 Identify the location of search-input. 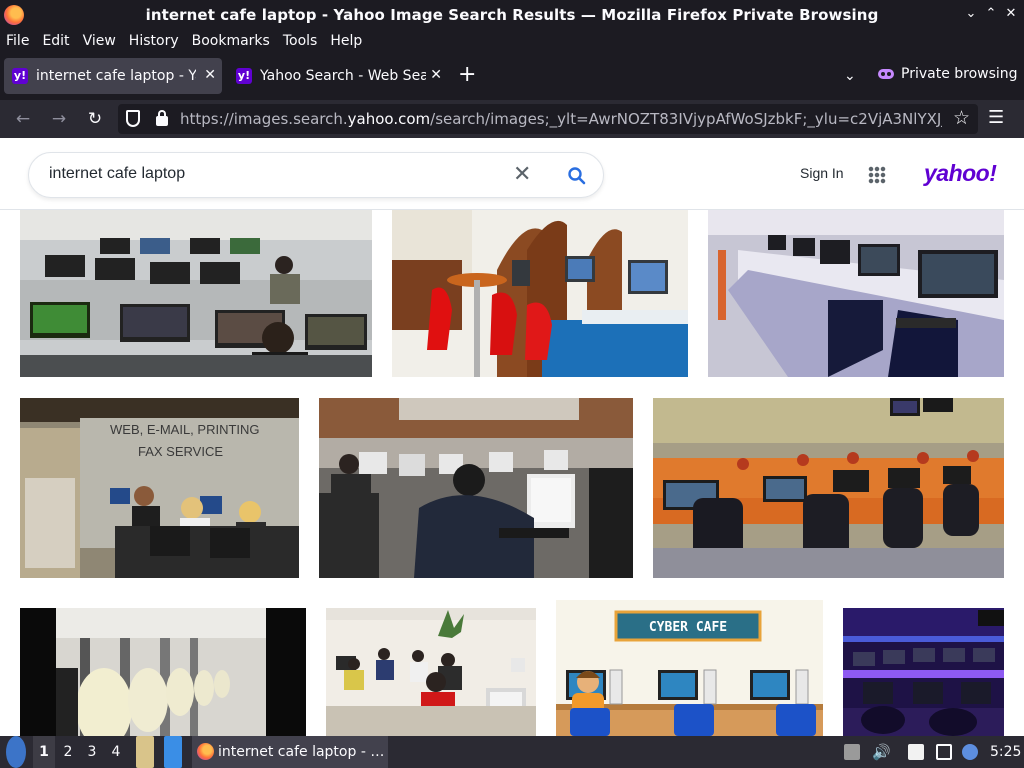
(279, 174).